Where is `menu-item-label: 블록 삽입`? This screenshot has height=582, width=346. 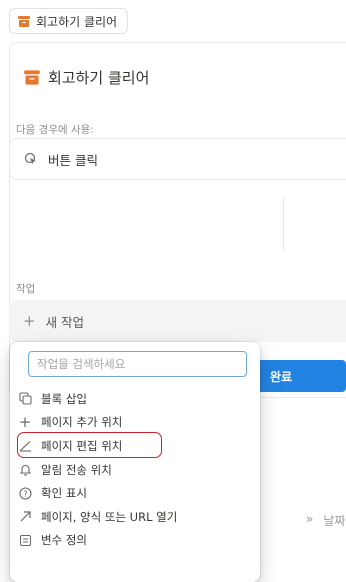
menu-item-label: 블록 삽입 is located at coordinates (64, 398).